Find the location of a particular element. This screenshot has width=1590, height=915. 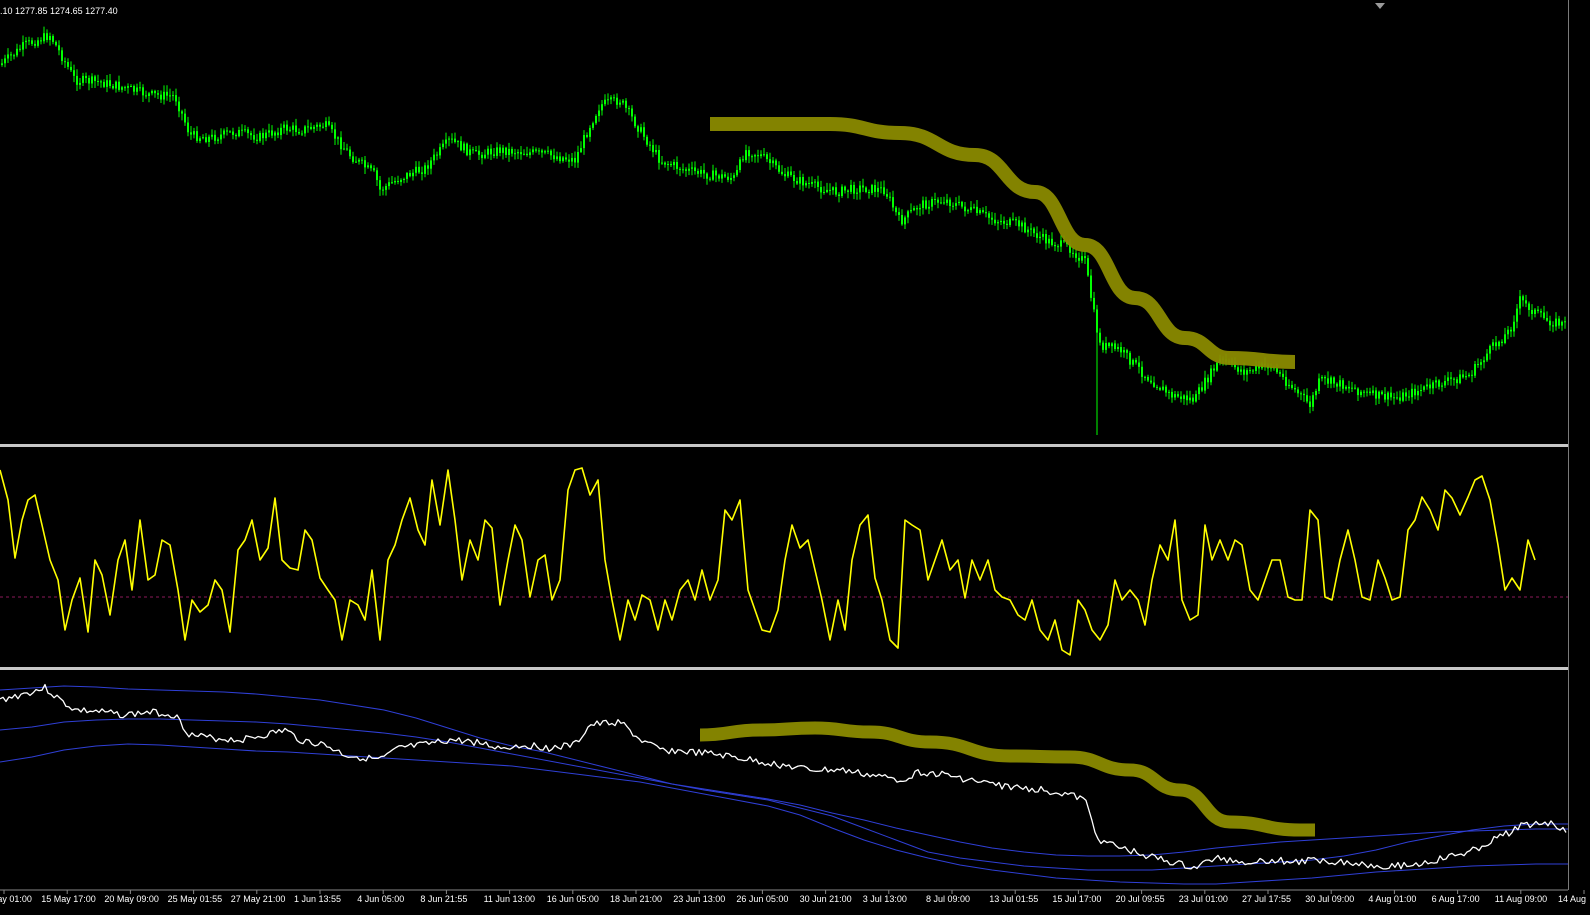

time-tick-label: 30 Jun 21:00 is located at coordinates (826, 899).